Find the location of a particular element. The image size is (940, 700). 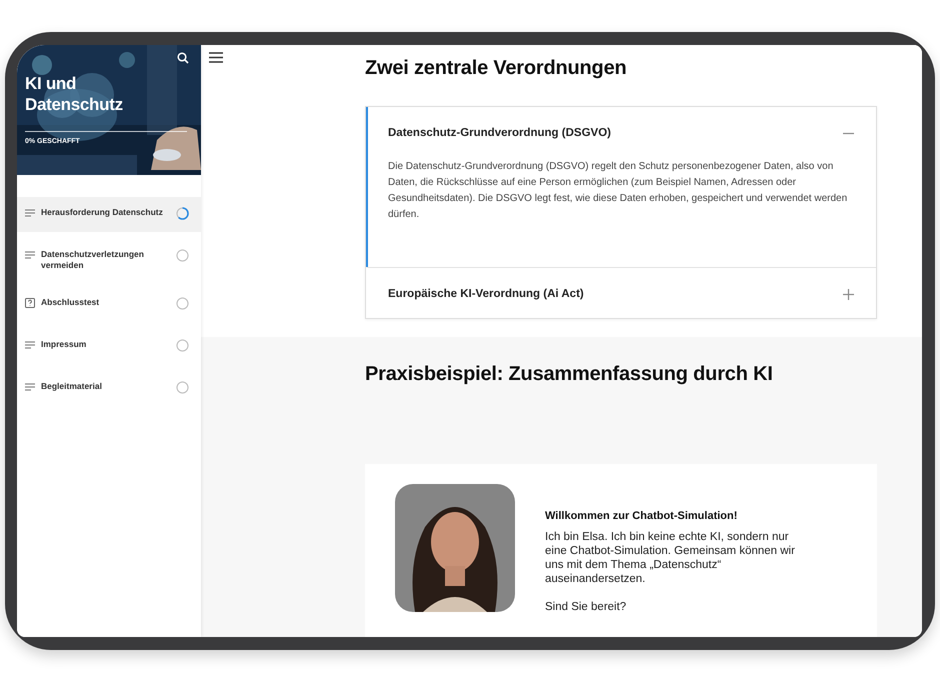

nav-item: Datenschutzverletzungen vermeiden is located at coordinates (109, 260).